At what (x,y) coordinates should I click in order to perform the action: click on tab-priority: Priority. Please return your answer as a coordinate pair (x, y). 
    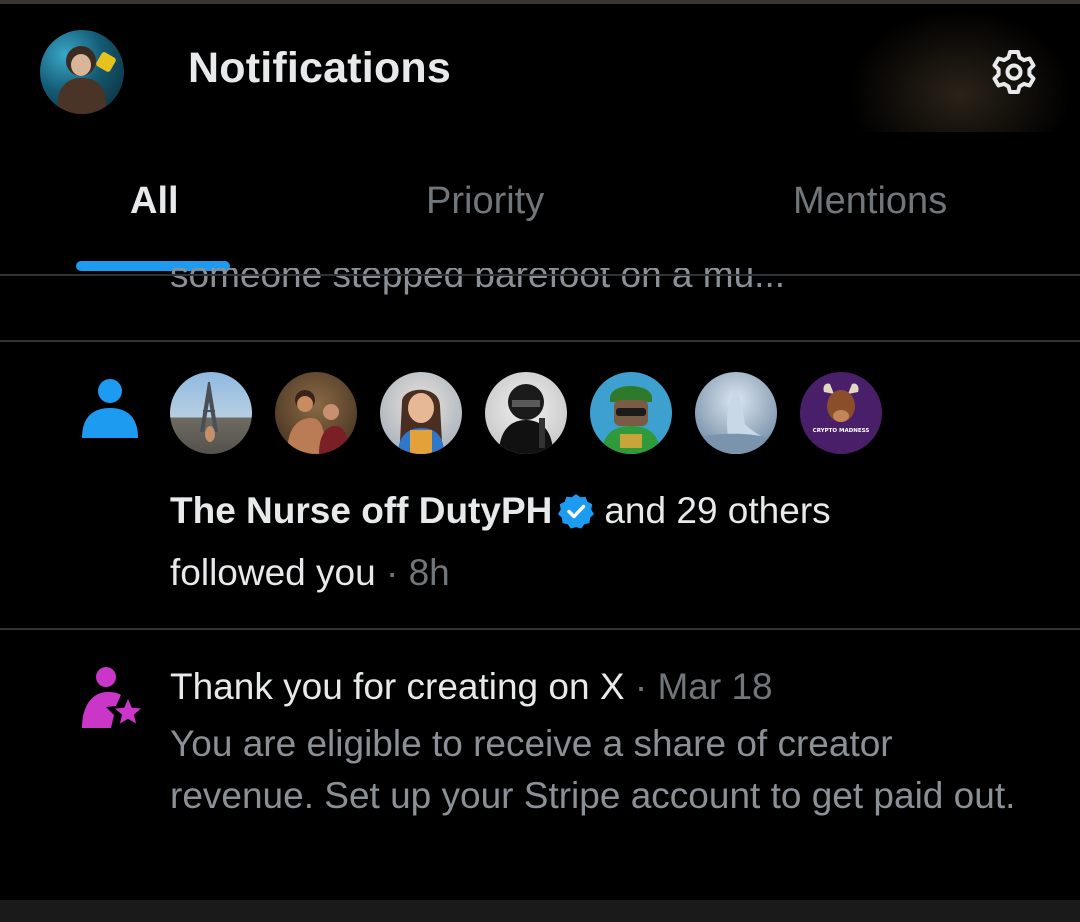
    Looking at the image, I should click on (485, 201).